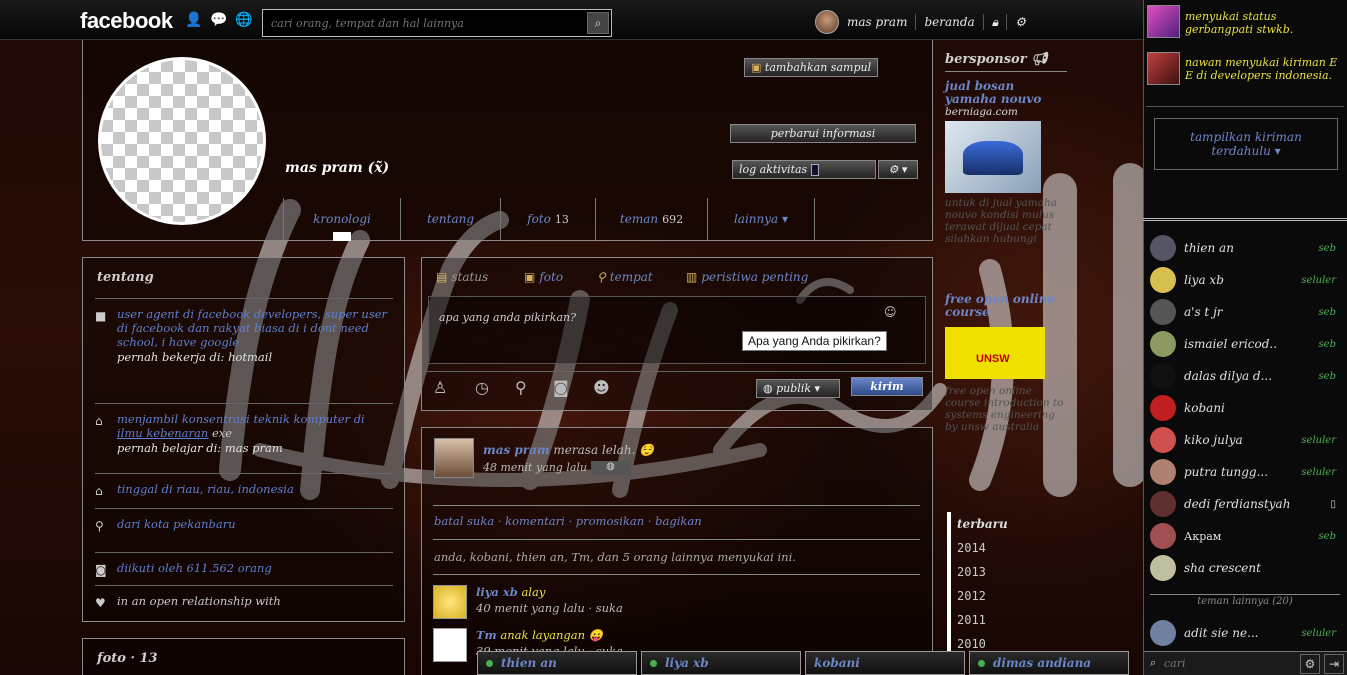 Image resolution: width=1347 pixels, height=675 pixels. What do you see at coordinates (1245, 440) in the screenshot?
I see `chat-contact: kiko julya seluler` at bounding box center [1245, 440].